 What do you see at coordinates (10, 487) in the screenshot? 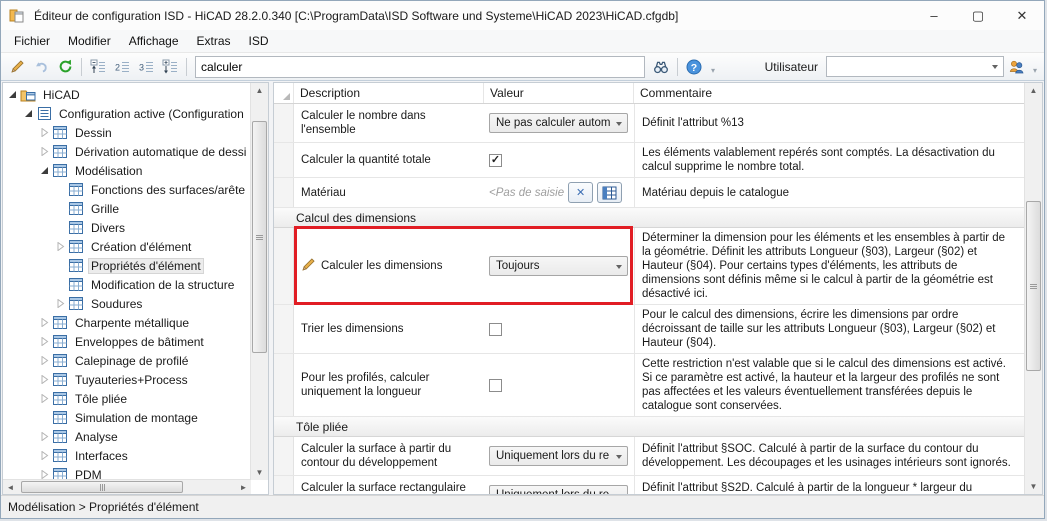
I see `scroll-left-icon: ◄` at bounding box center [10, 487].